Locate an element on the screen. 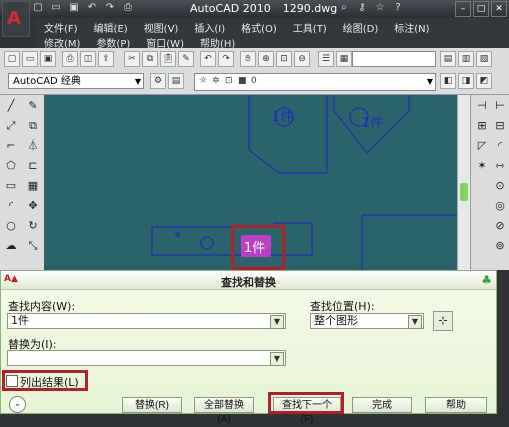 This screenshot has width=509, height=427. layer-previous-icon: ◧ is located at coordinates (448, 81).